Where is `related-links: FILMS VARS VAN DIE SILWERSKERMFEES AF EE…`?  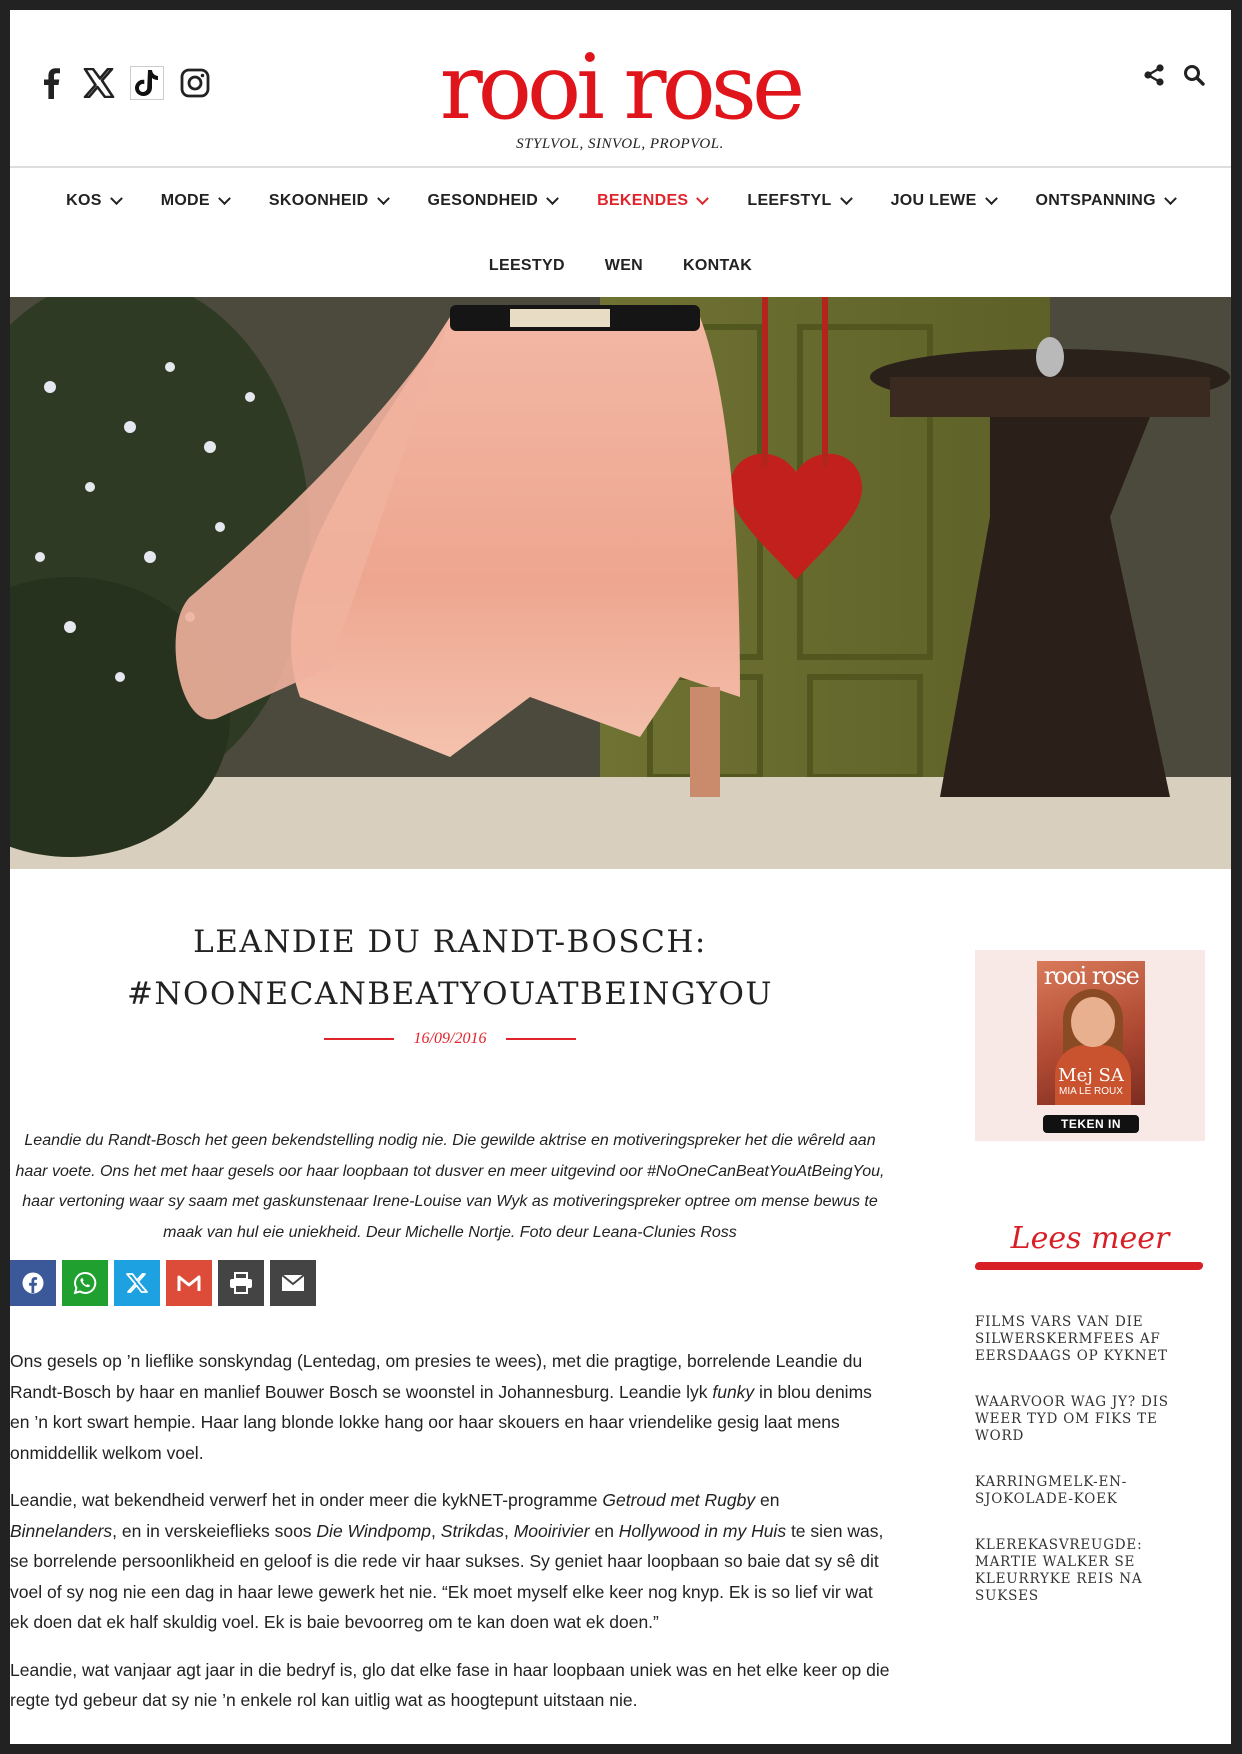 related-links: FILMS VARS VAN DIE SILWERSKERMFEES AF EE… is located at coordinates (1090, 1459).